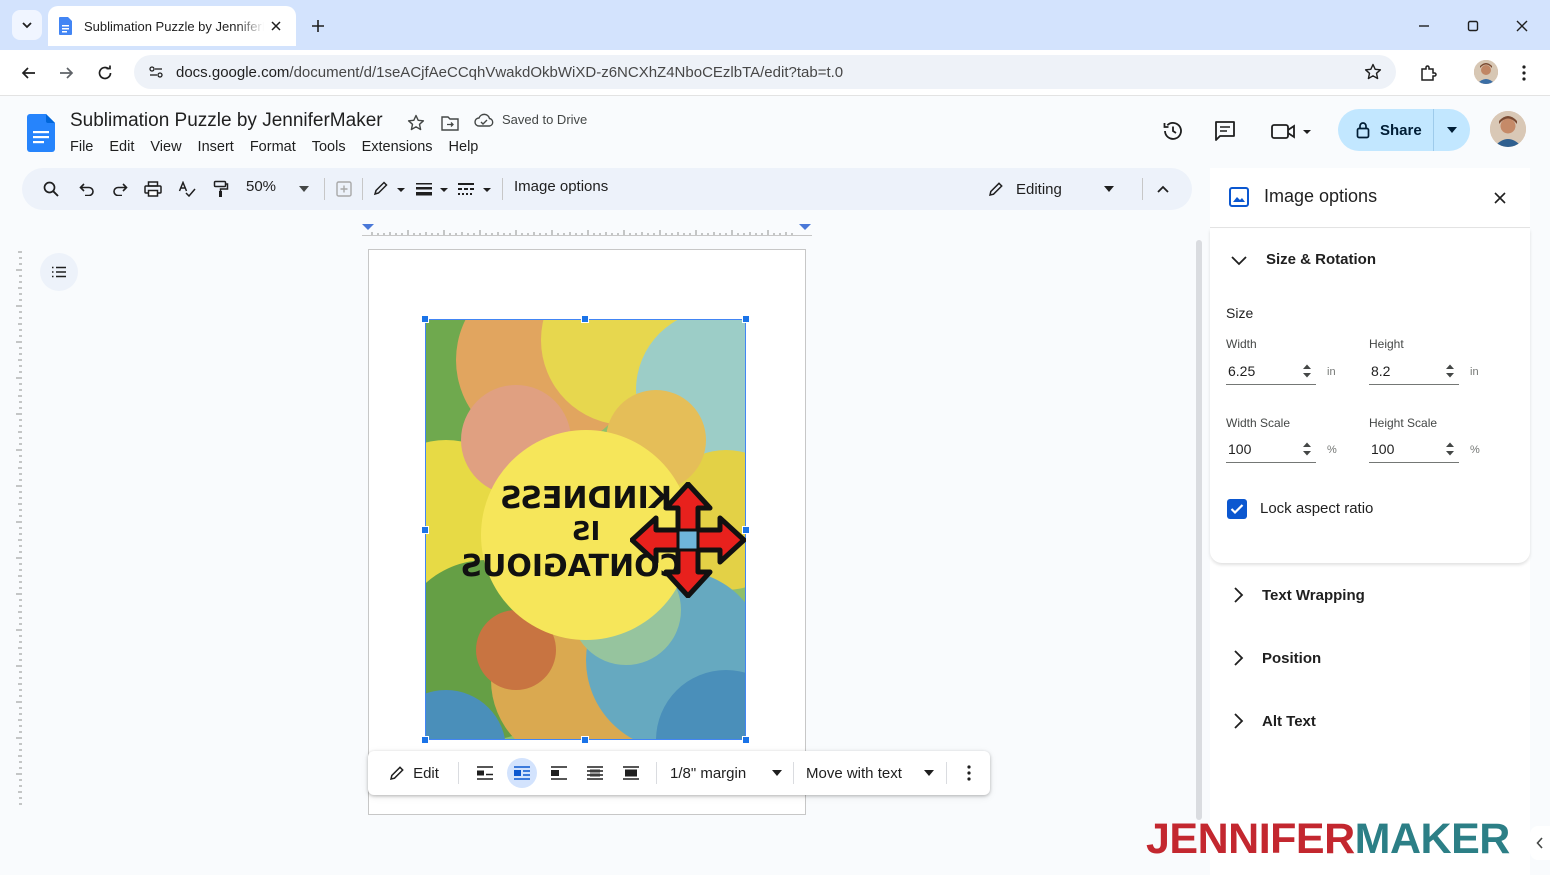  Describe the element at coordinates (585, 319) in the screenshot. I see `resize-handle-top` at that location.